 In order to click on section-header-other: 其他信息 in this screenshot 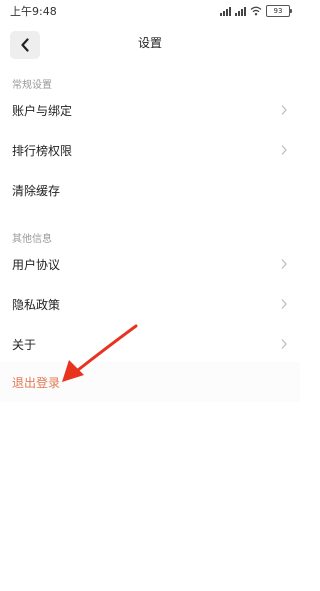, I will do `click(32, 239)`.